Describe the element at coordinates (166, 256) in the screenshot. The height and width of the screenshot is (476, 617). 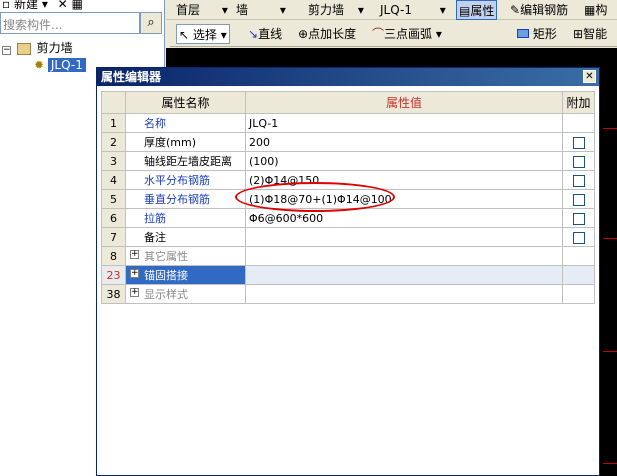
I see `property-name-label: 其它属性` at that location.